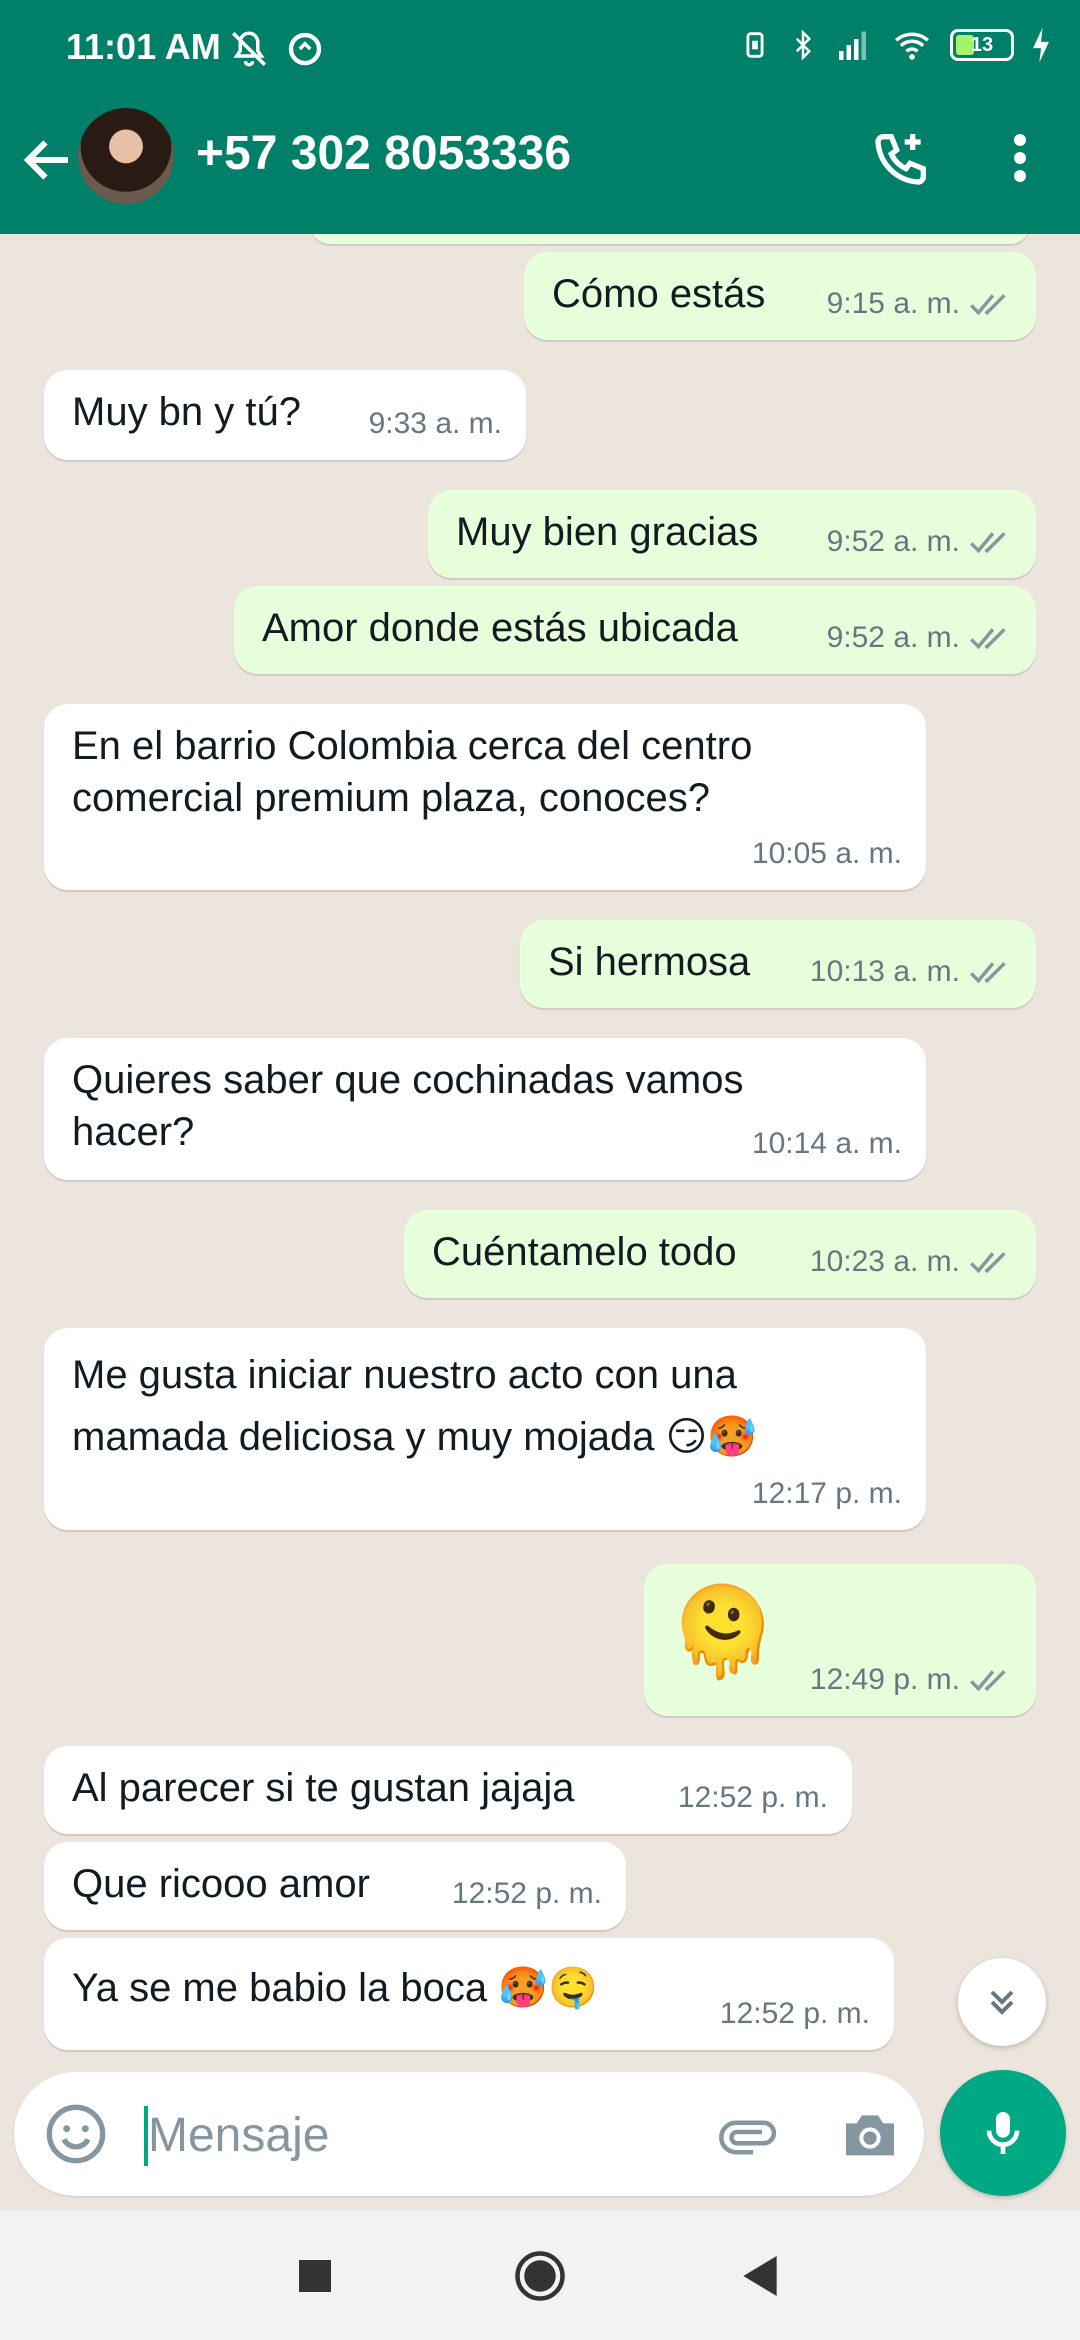  Describe the element at coordinates (780, 296) in the screenshot. I see `message-bubble-out: Cómo estás 9:15 a. m.` at that location.